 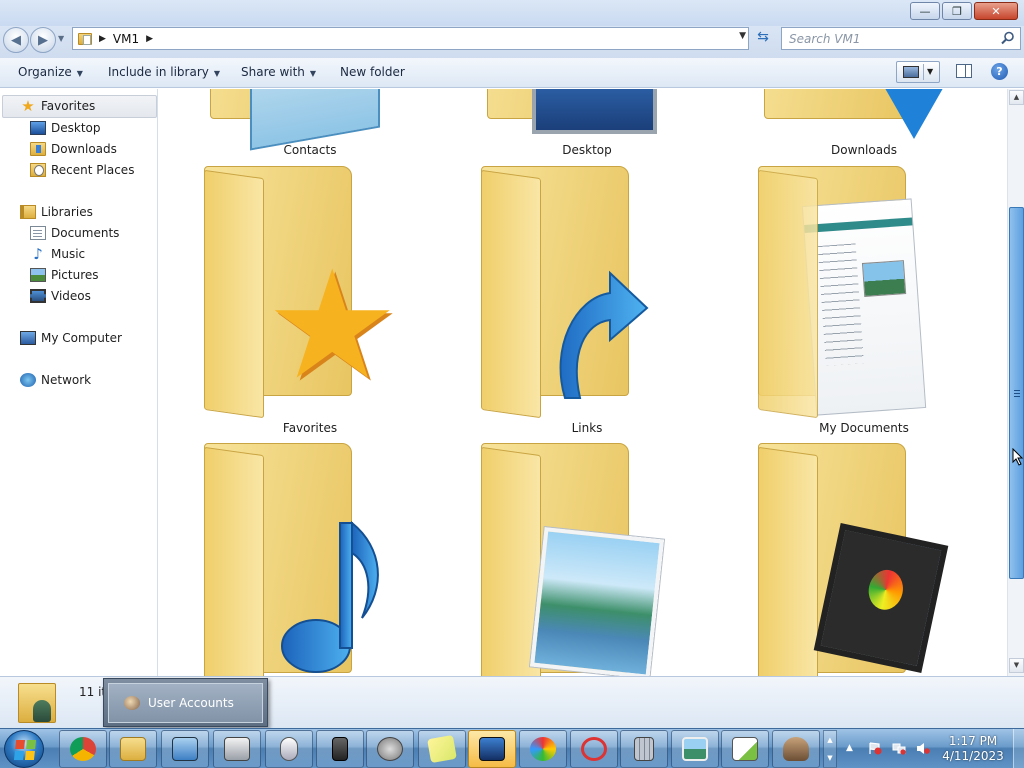 I want to click on share-with-button: Share with ▼, so click(x=278, y=72).